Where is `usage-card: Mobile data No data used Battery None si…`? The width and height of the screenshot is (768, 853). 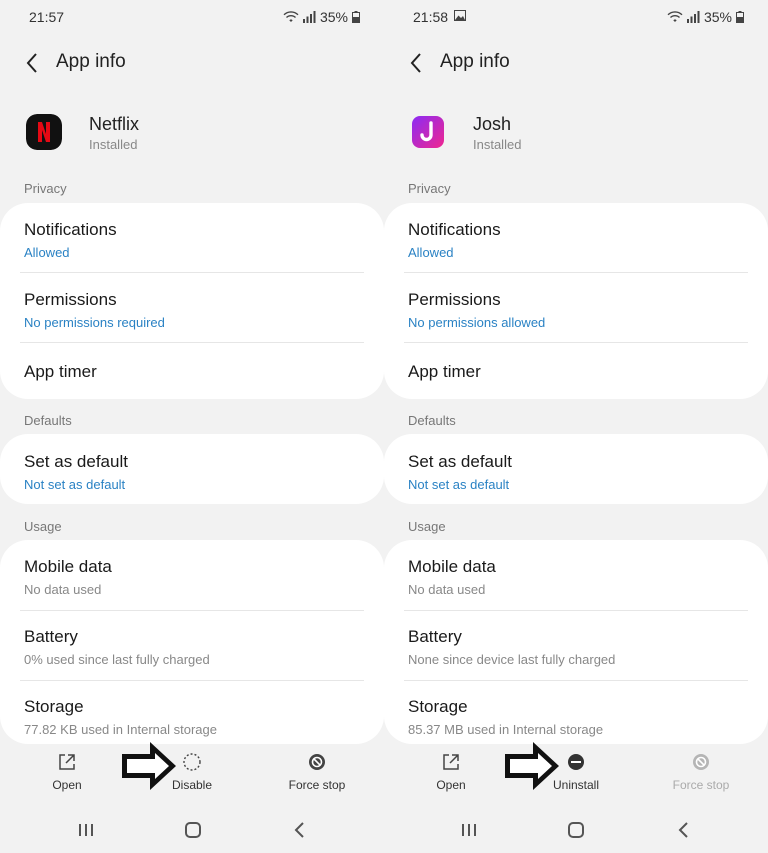
usage-card: Mobile data No data used Battery None si… is located at coordinates (576, 642).